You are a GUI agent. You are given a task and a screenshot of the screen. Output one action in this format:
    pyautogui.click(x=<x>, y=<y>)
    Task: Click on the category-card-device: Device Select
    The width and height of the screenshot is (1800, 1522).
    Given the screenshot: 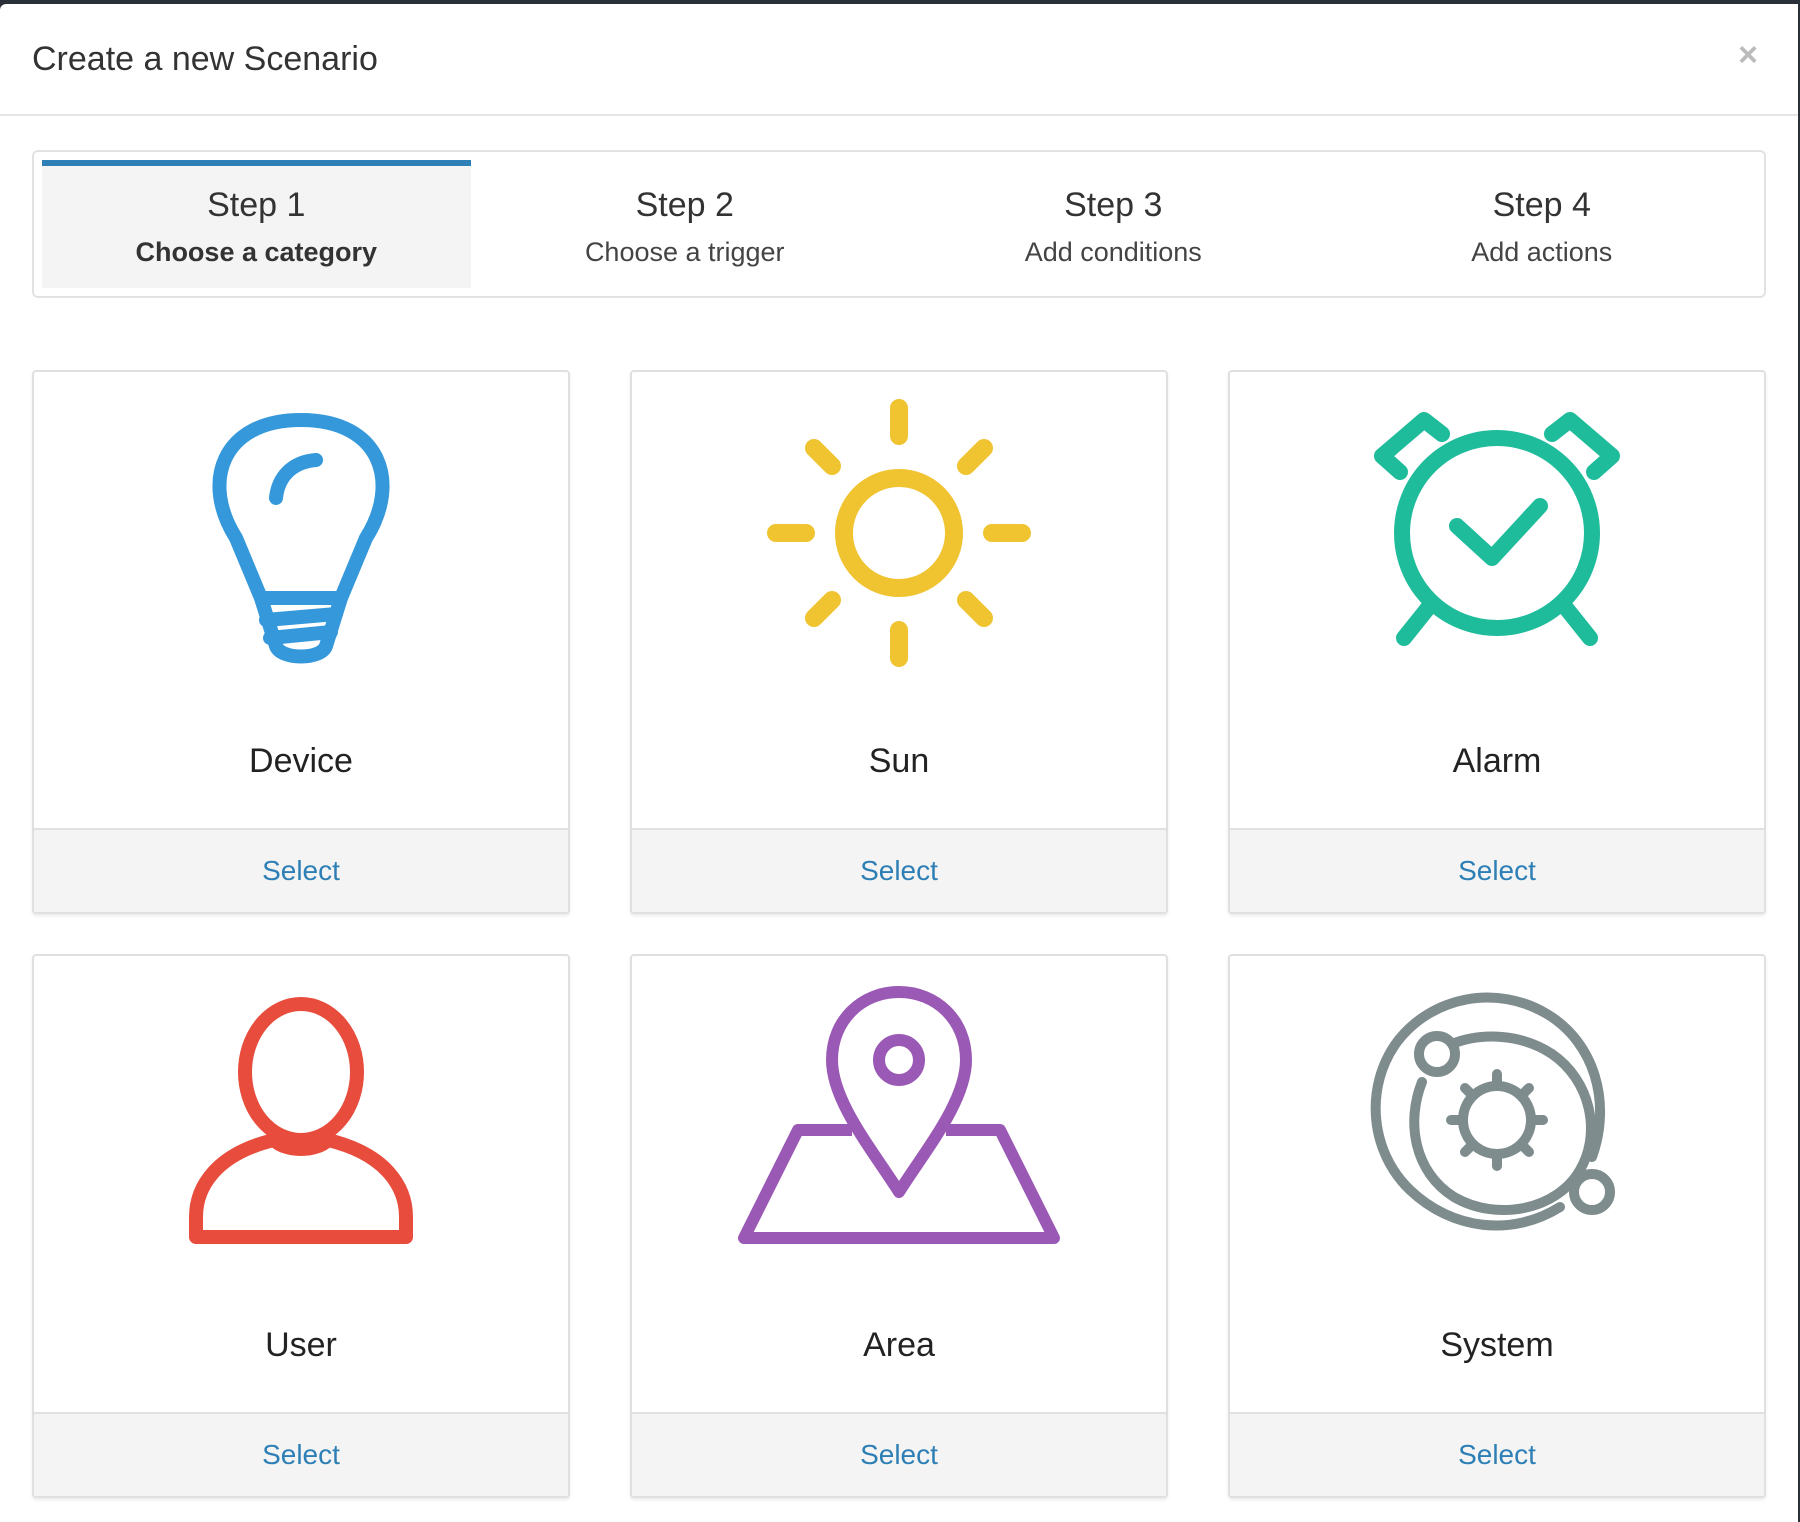 What is the action you would take?
    pyautogui.click(x=301, y=642)
    